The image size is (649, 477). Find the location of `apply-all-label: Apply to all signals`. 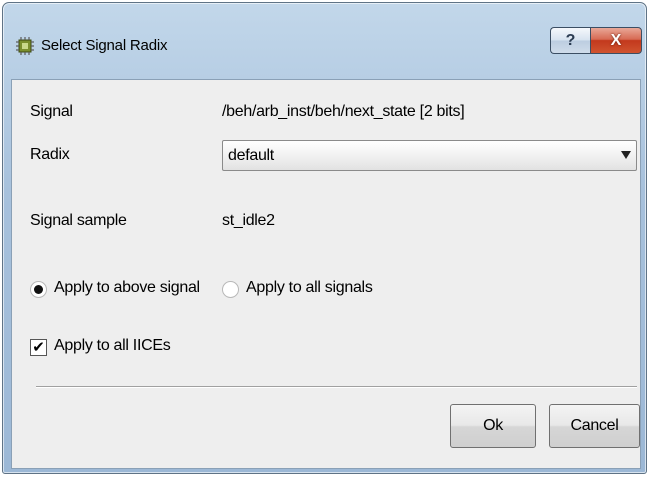

apply-all-label: Apply to all signals is located at coordinates (309, 288).